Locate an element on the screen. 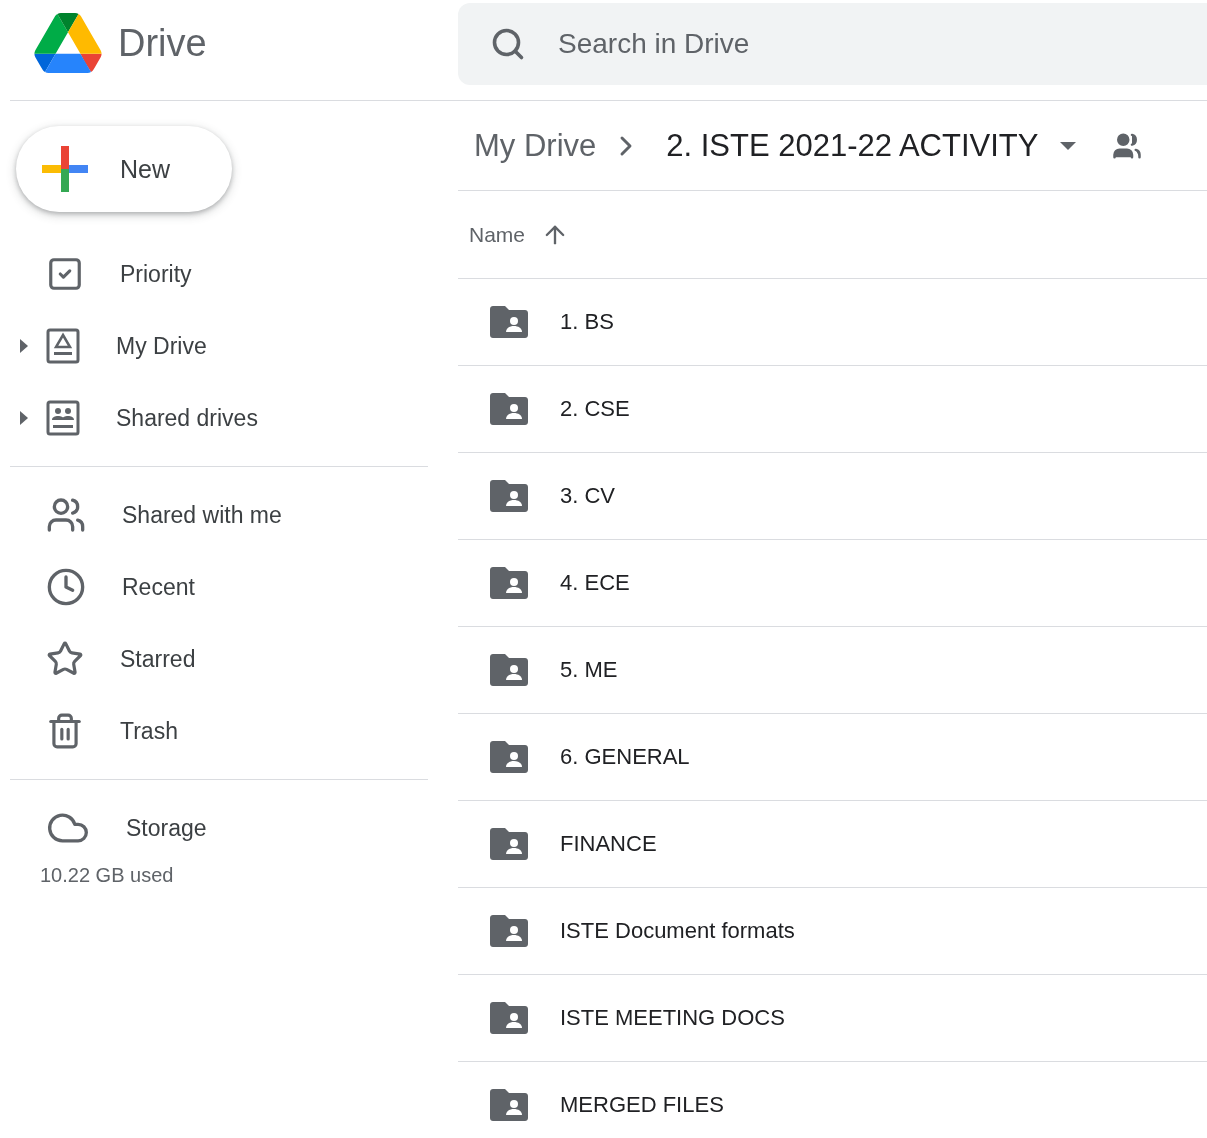  sidebar-item: My Drive is located at coordinates (219, 346).